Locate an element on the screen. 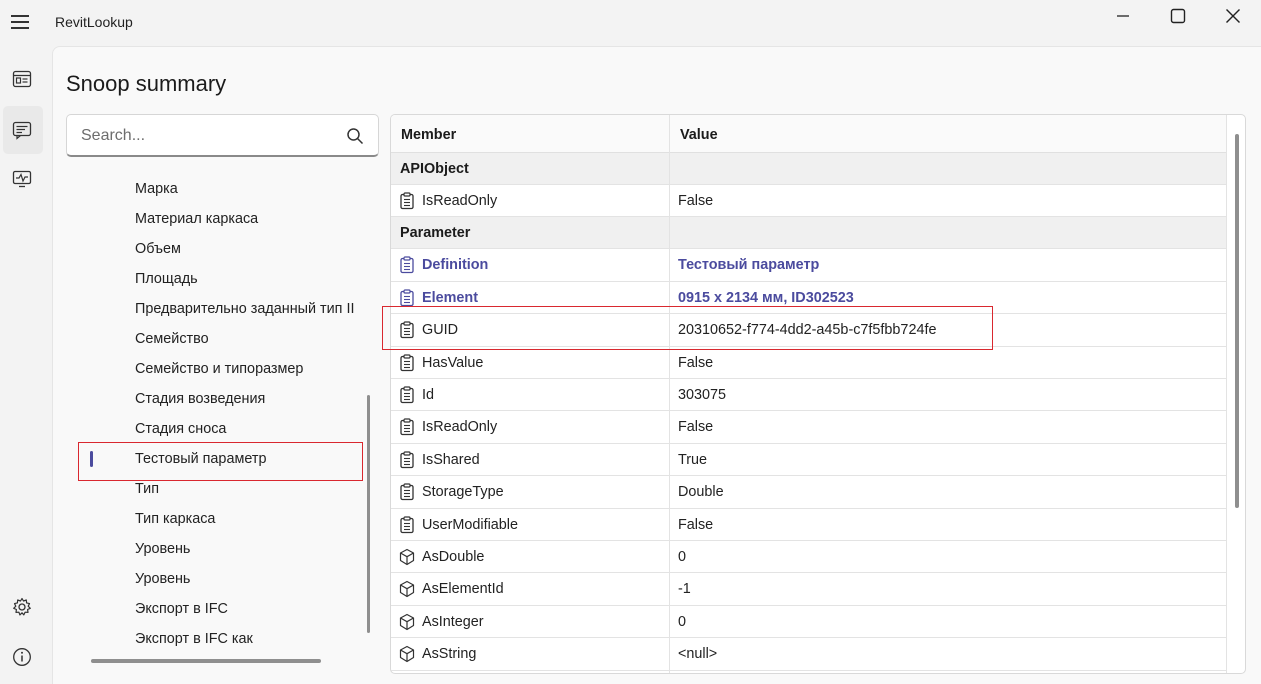  search-icon is located at coordinates (355, 136).